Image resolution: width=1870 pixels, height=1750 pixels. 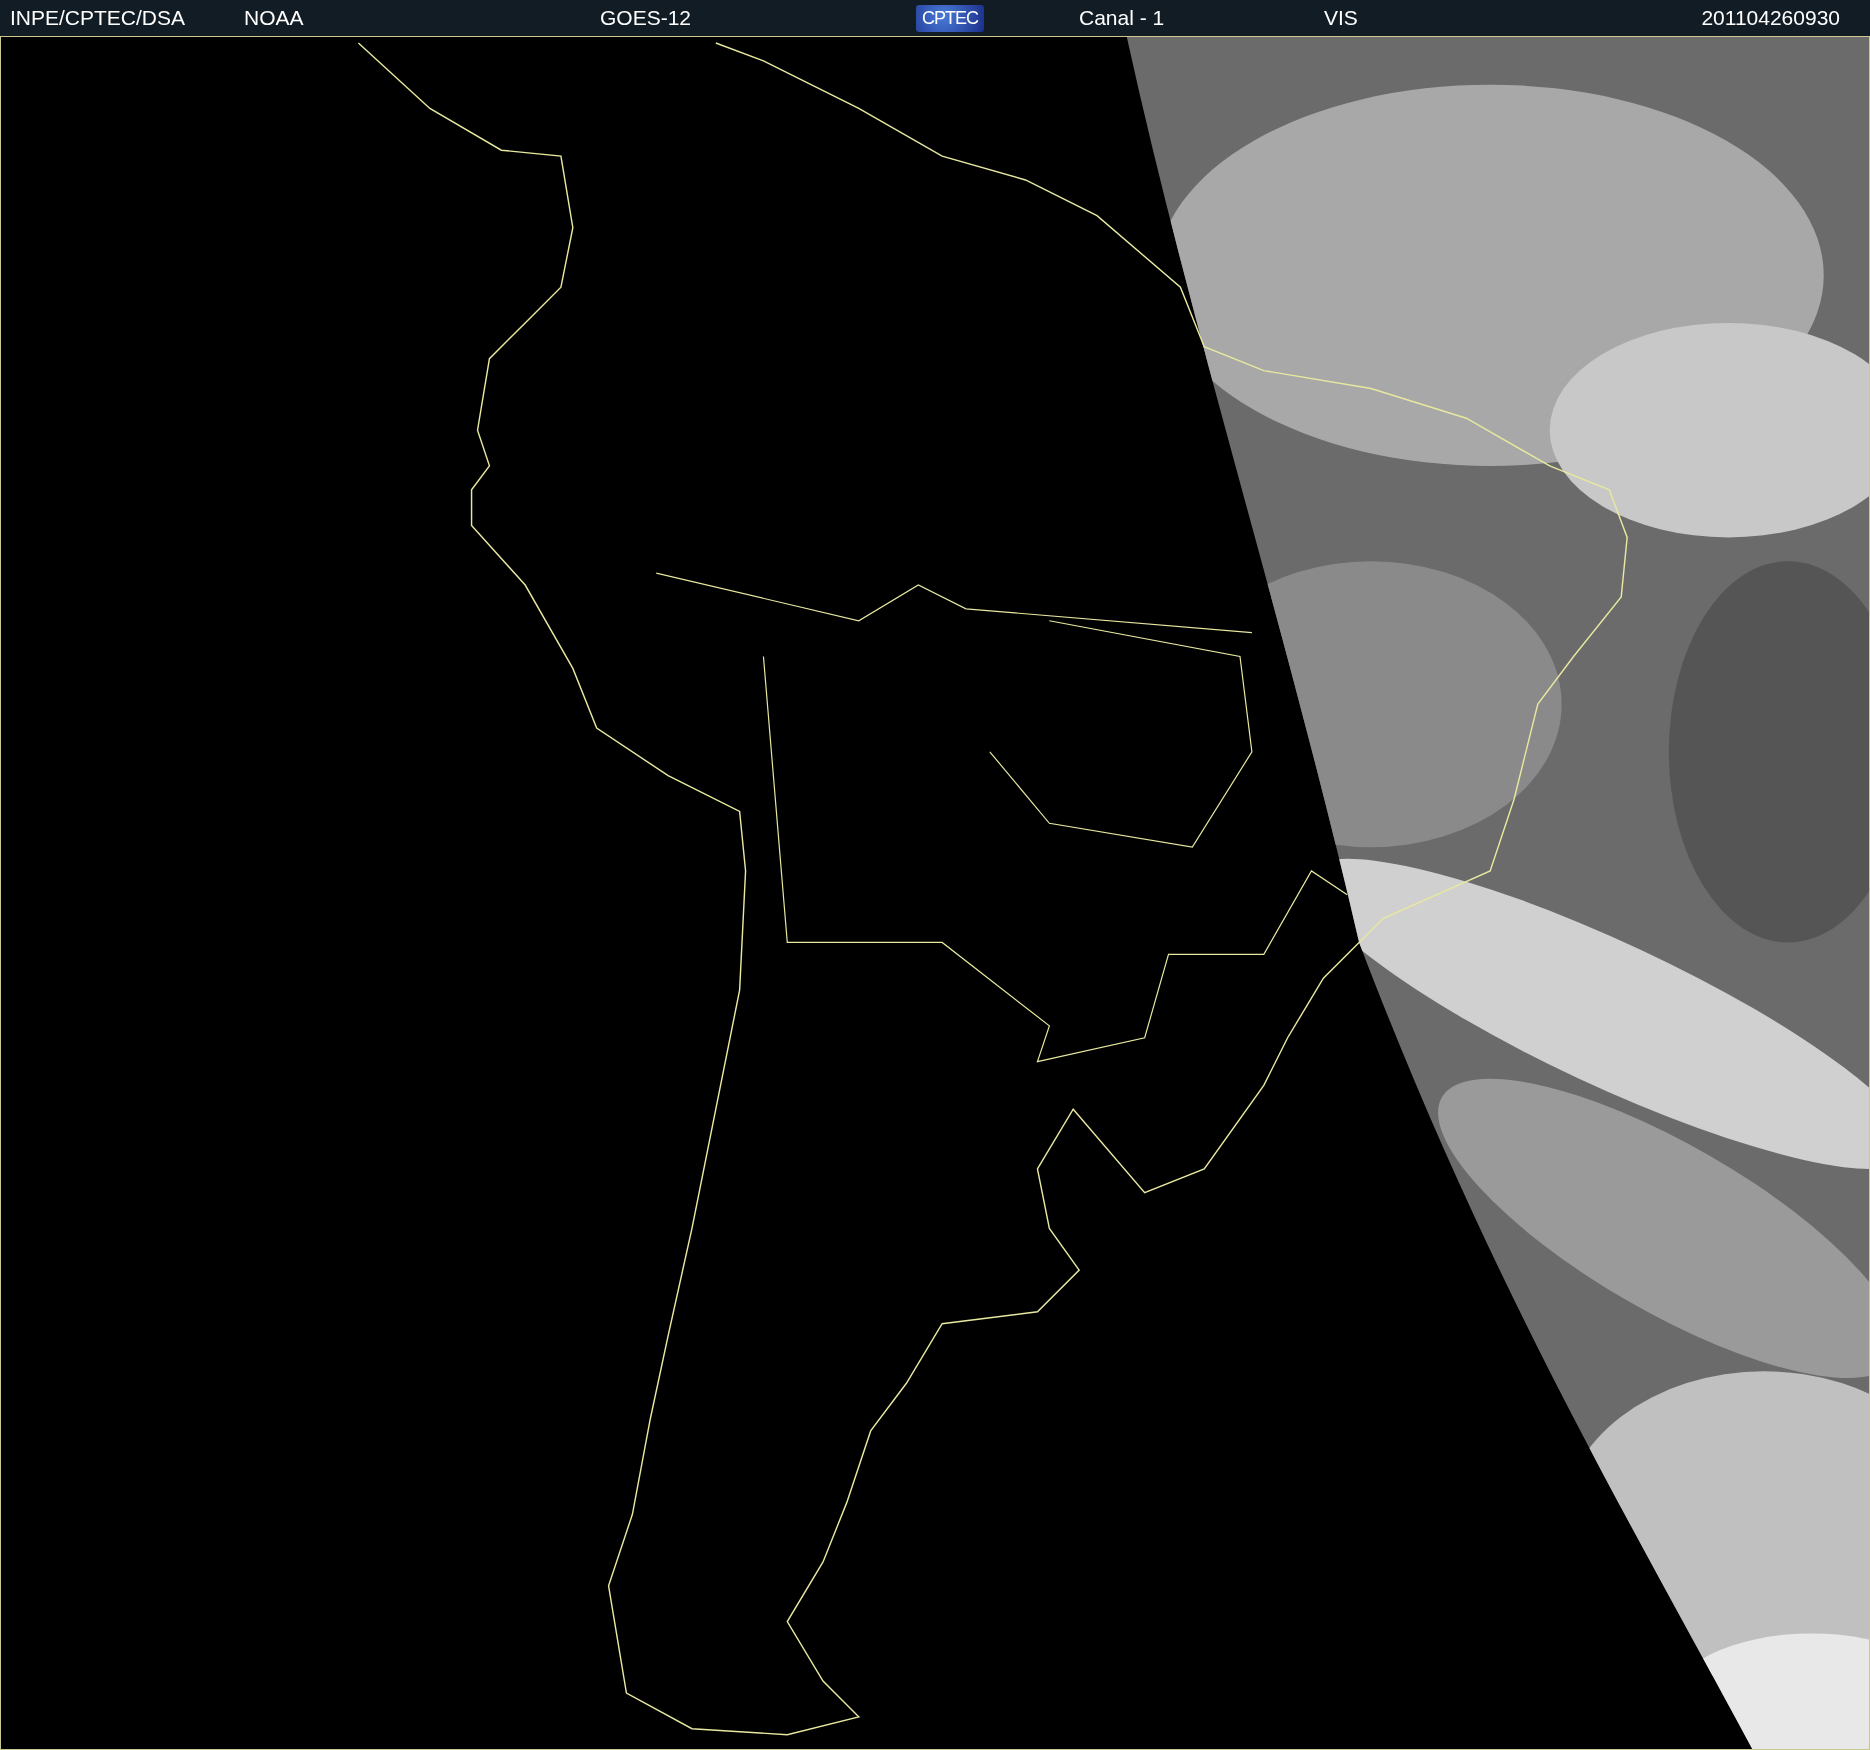 I want to click on header-label: Canal - 1, so click(x=1122, y=18).